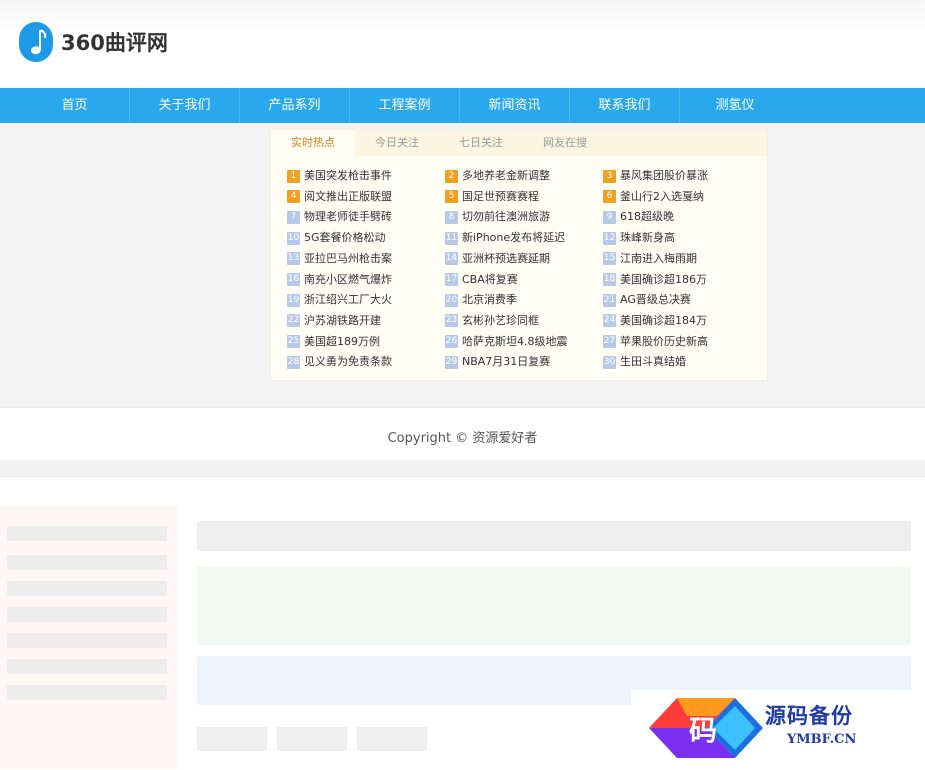 This screenshot has height=770, width=925. What do you see at coordinates (462, 468) in the screenshot?
I see `divider-strip` at bounding box center [462, 468].